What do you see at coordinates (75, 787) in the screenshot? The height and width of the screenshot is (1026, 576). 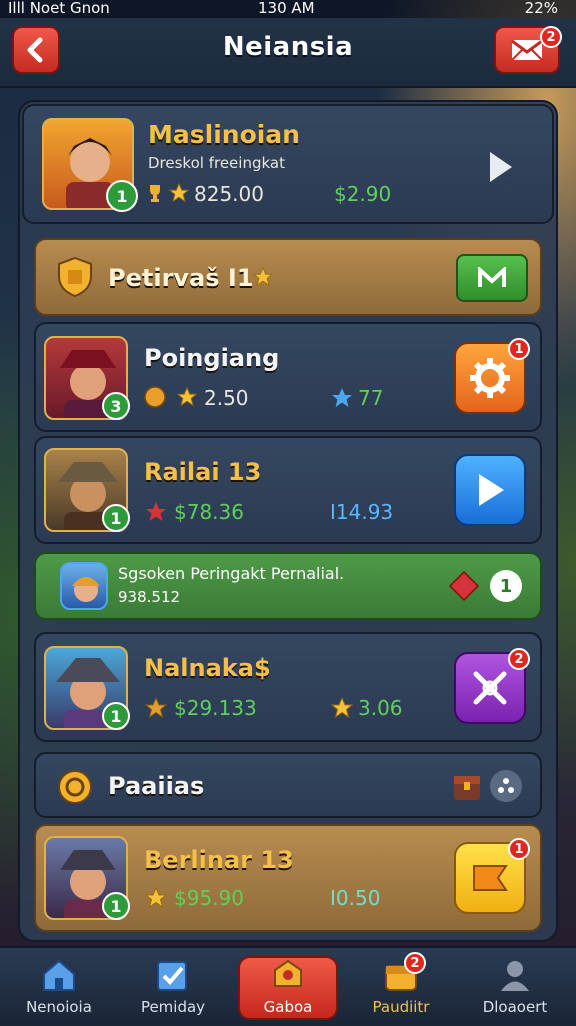 I see `medal-icon` at bounding box center [75, 787].